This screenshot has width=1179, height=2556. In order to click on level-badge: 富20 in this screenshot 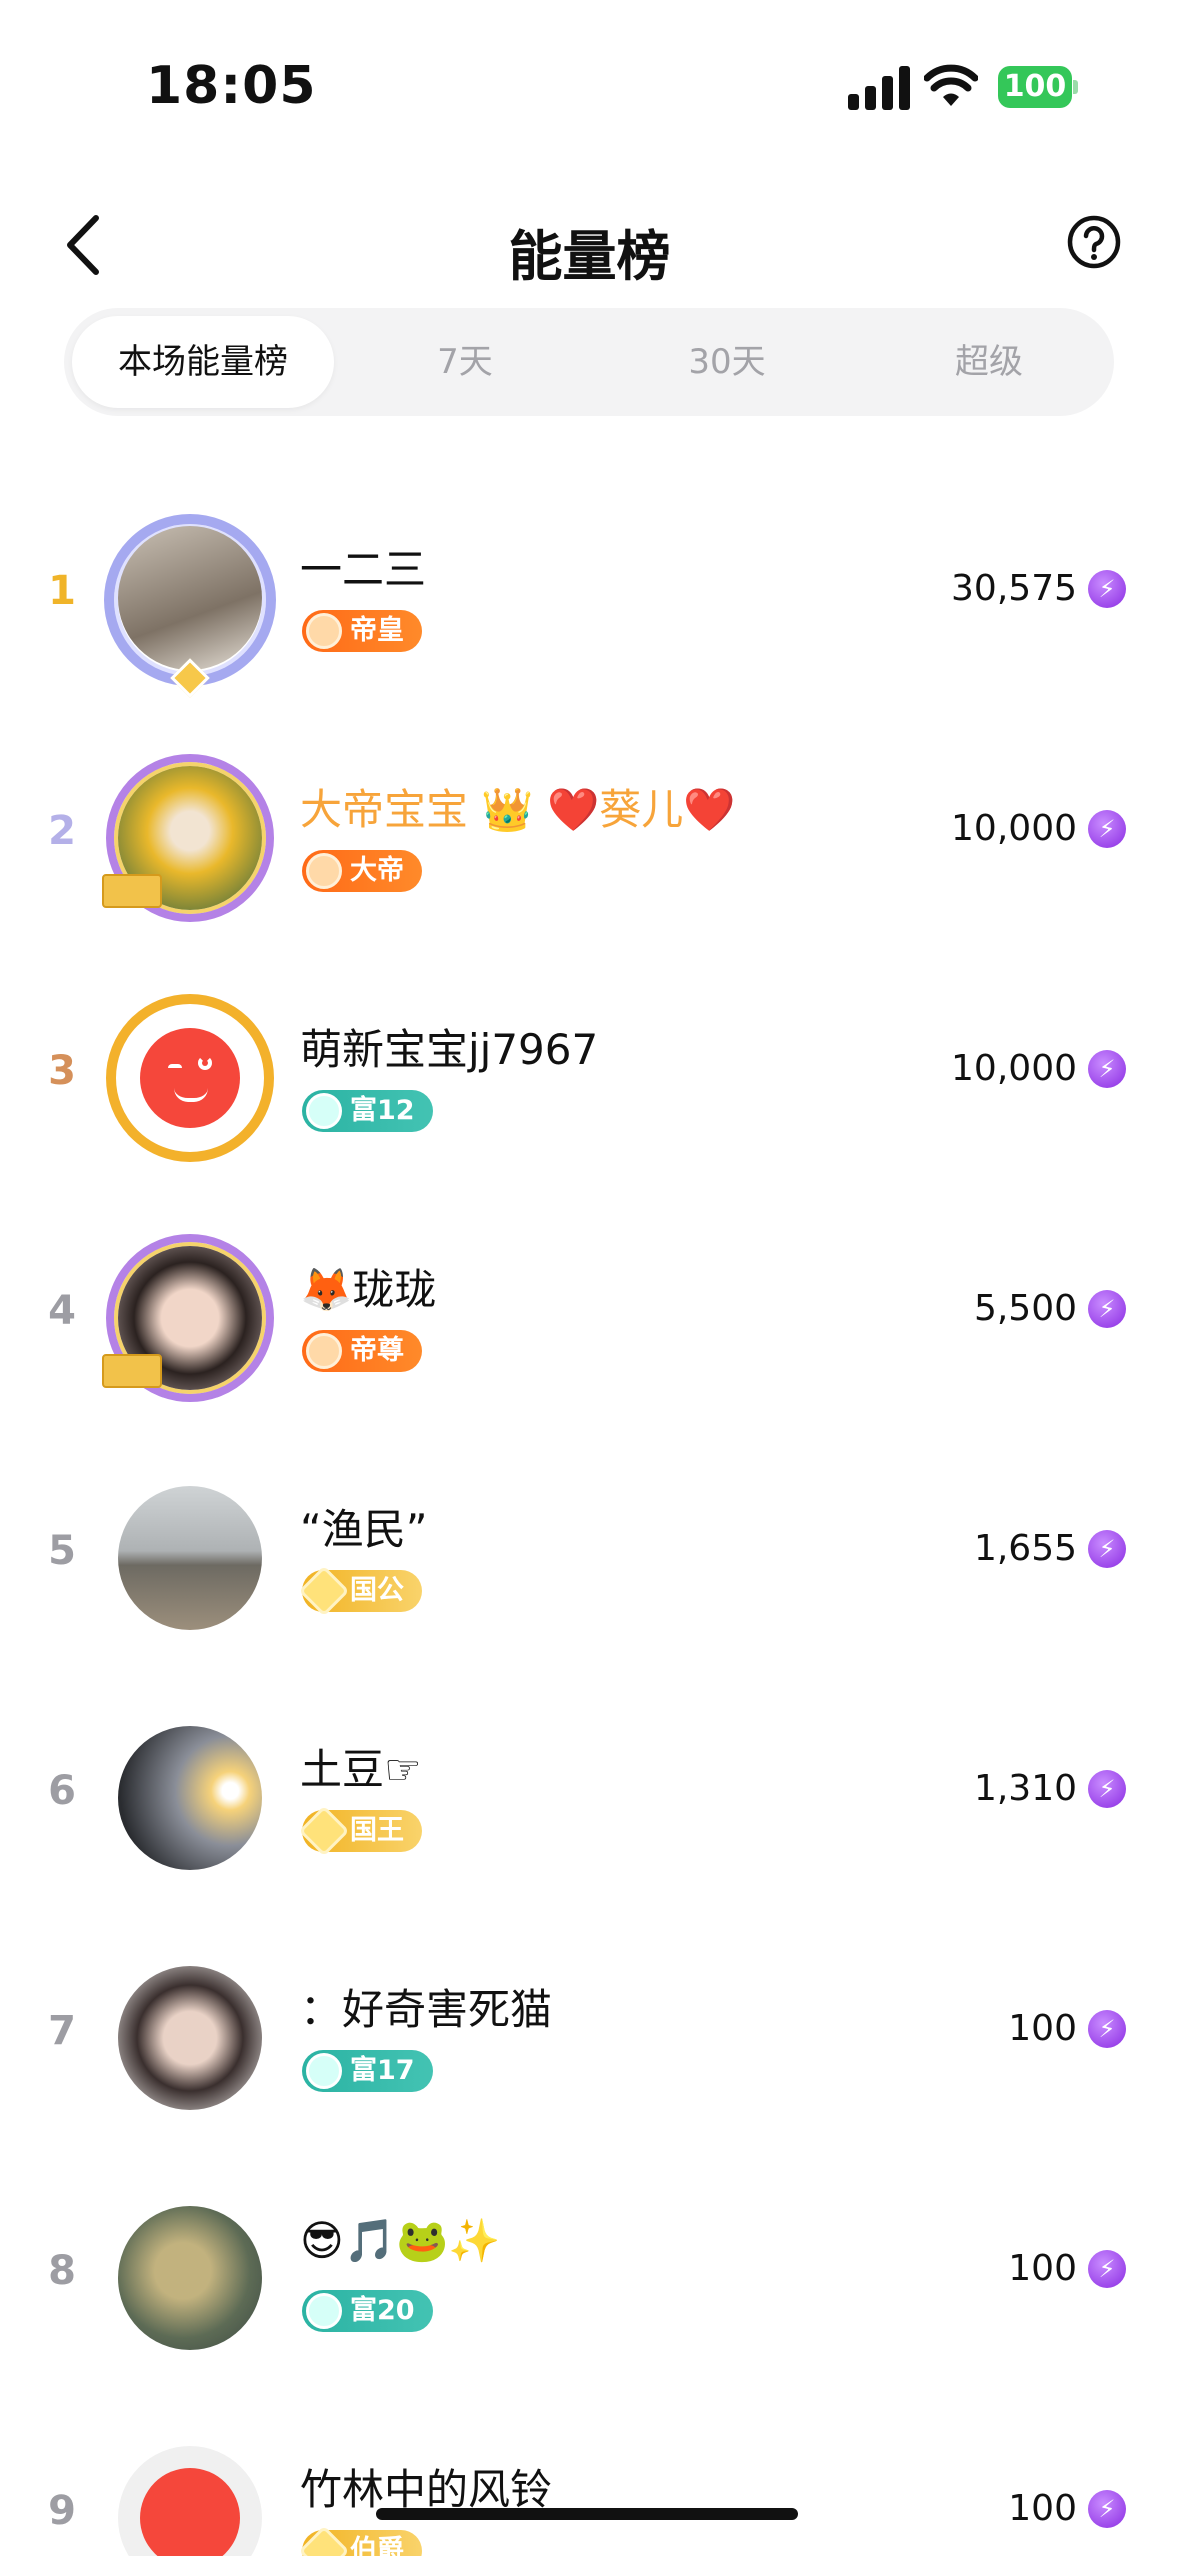, I will do `click(367, 2311)`.